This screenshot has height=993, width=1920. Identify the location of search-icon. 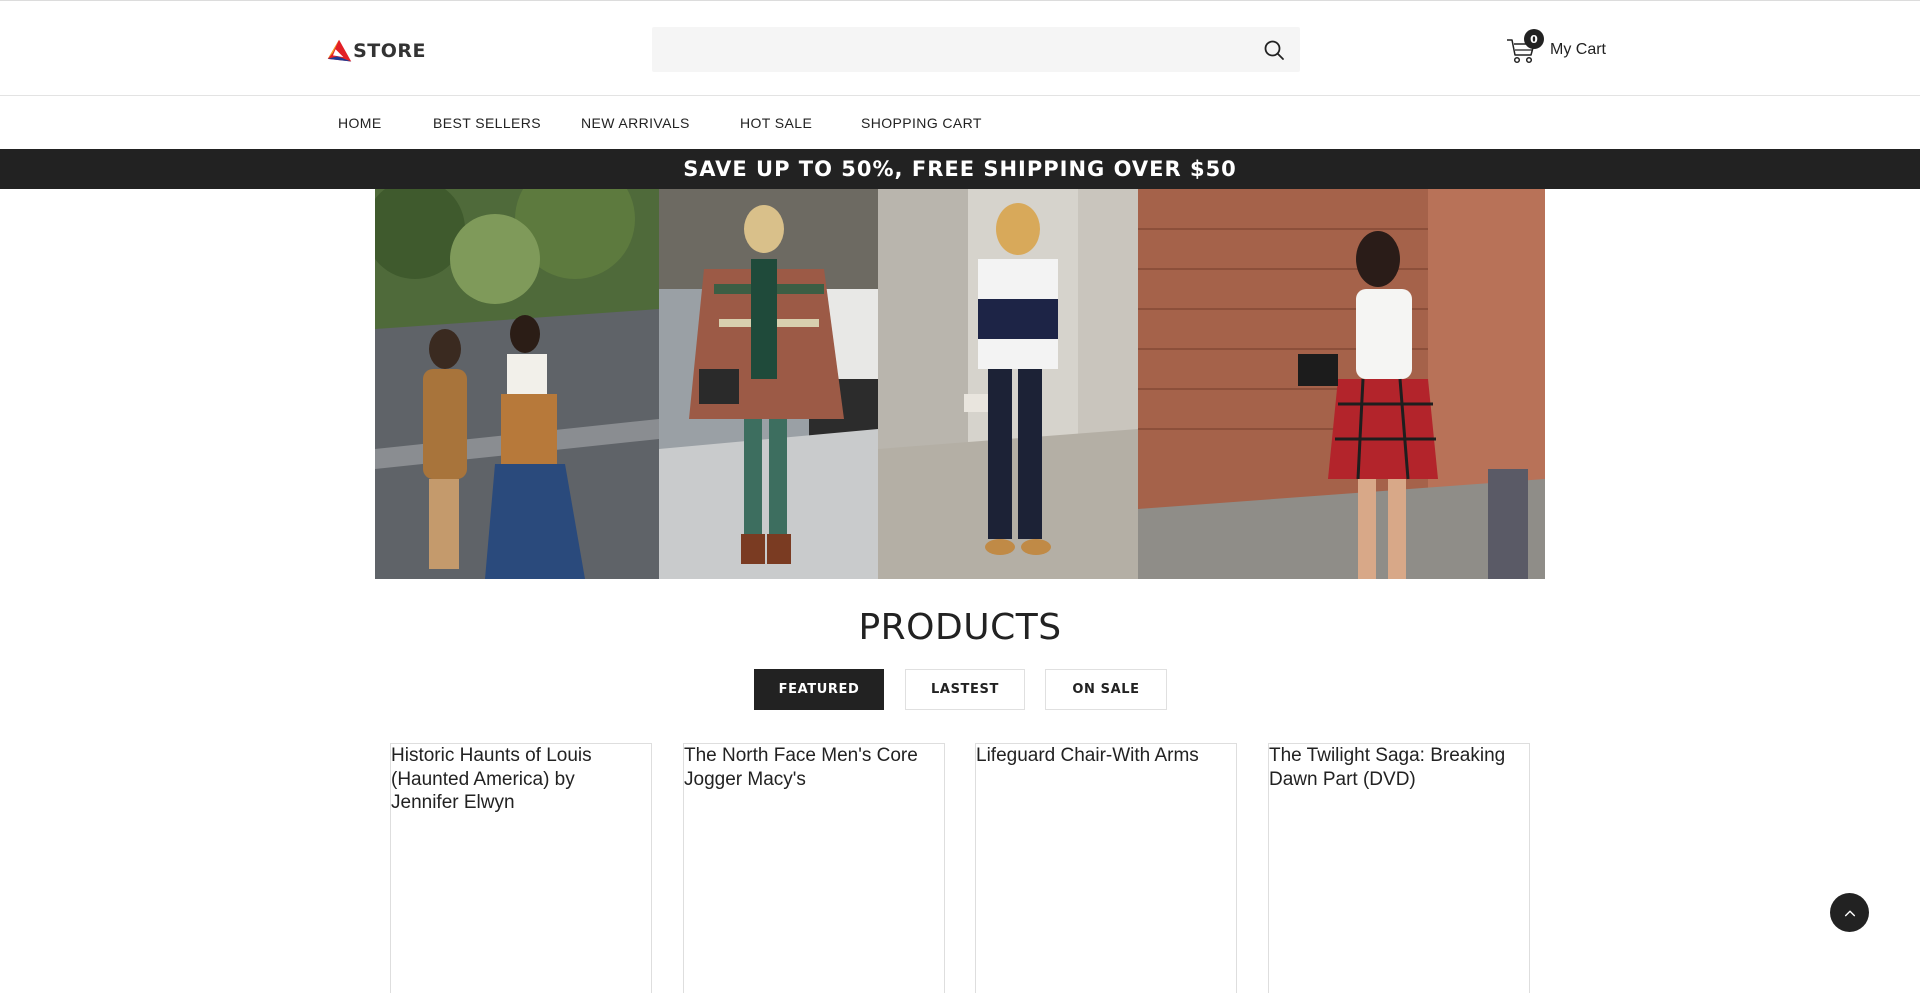
(1274, 50).